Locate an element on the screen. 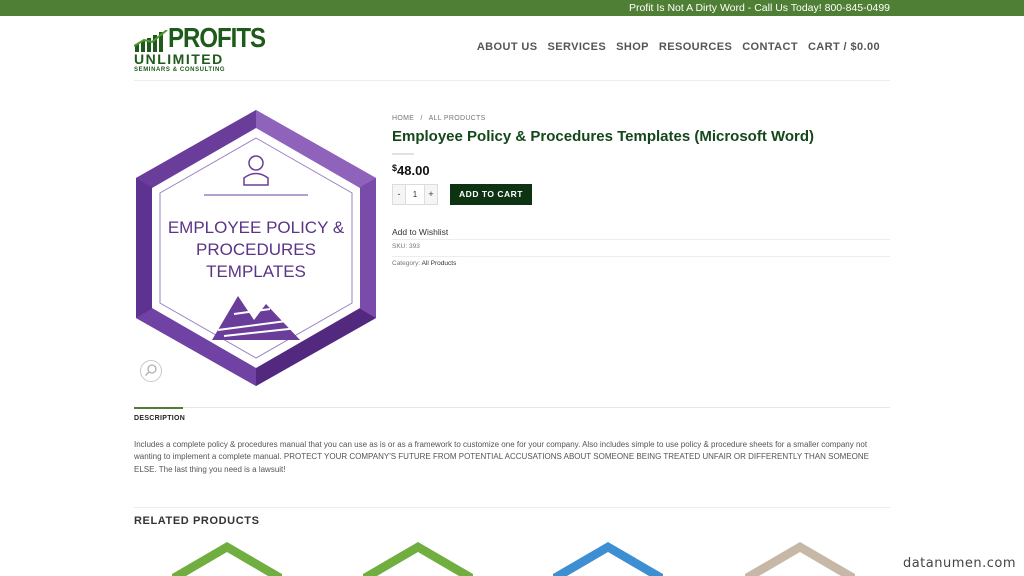  nav-services: SERVICES is located at coordinates (576, 47).